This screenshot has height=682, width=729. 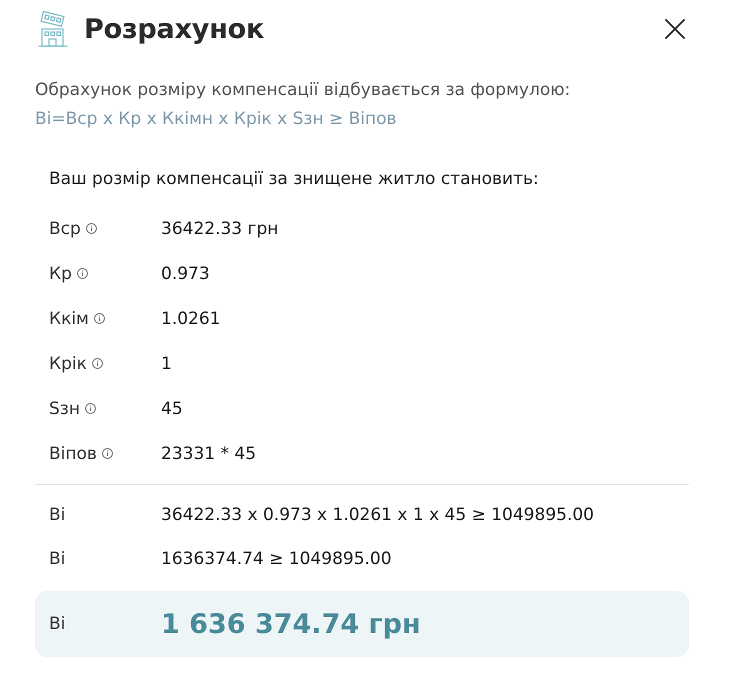 I want to click on parameter-value: 23331 * 45, so click(x=208, y=454).